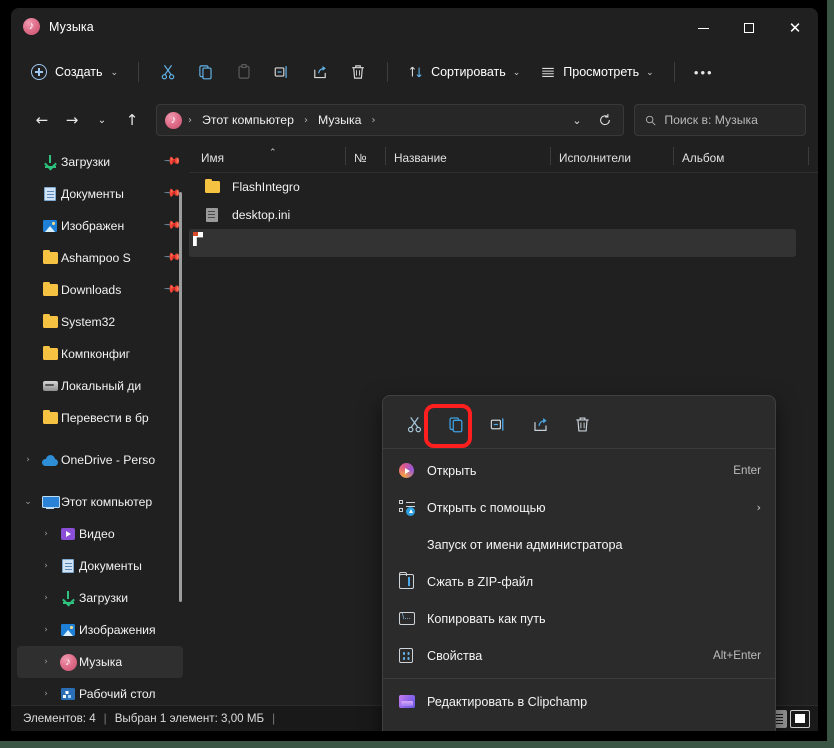 This screenshot has height=748, width=834. Describe the element at coordinates (579, 655) in the screenshot. I see `menu-item-properties: Свойства Alt+Enter` at that location.